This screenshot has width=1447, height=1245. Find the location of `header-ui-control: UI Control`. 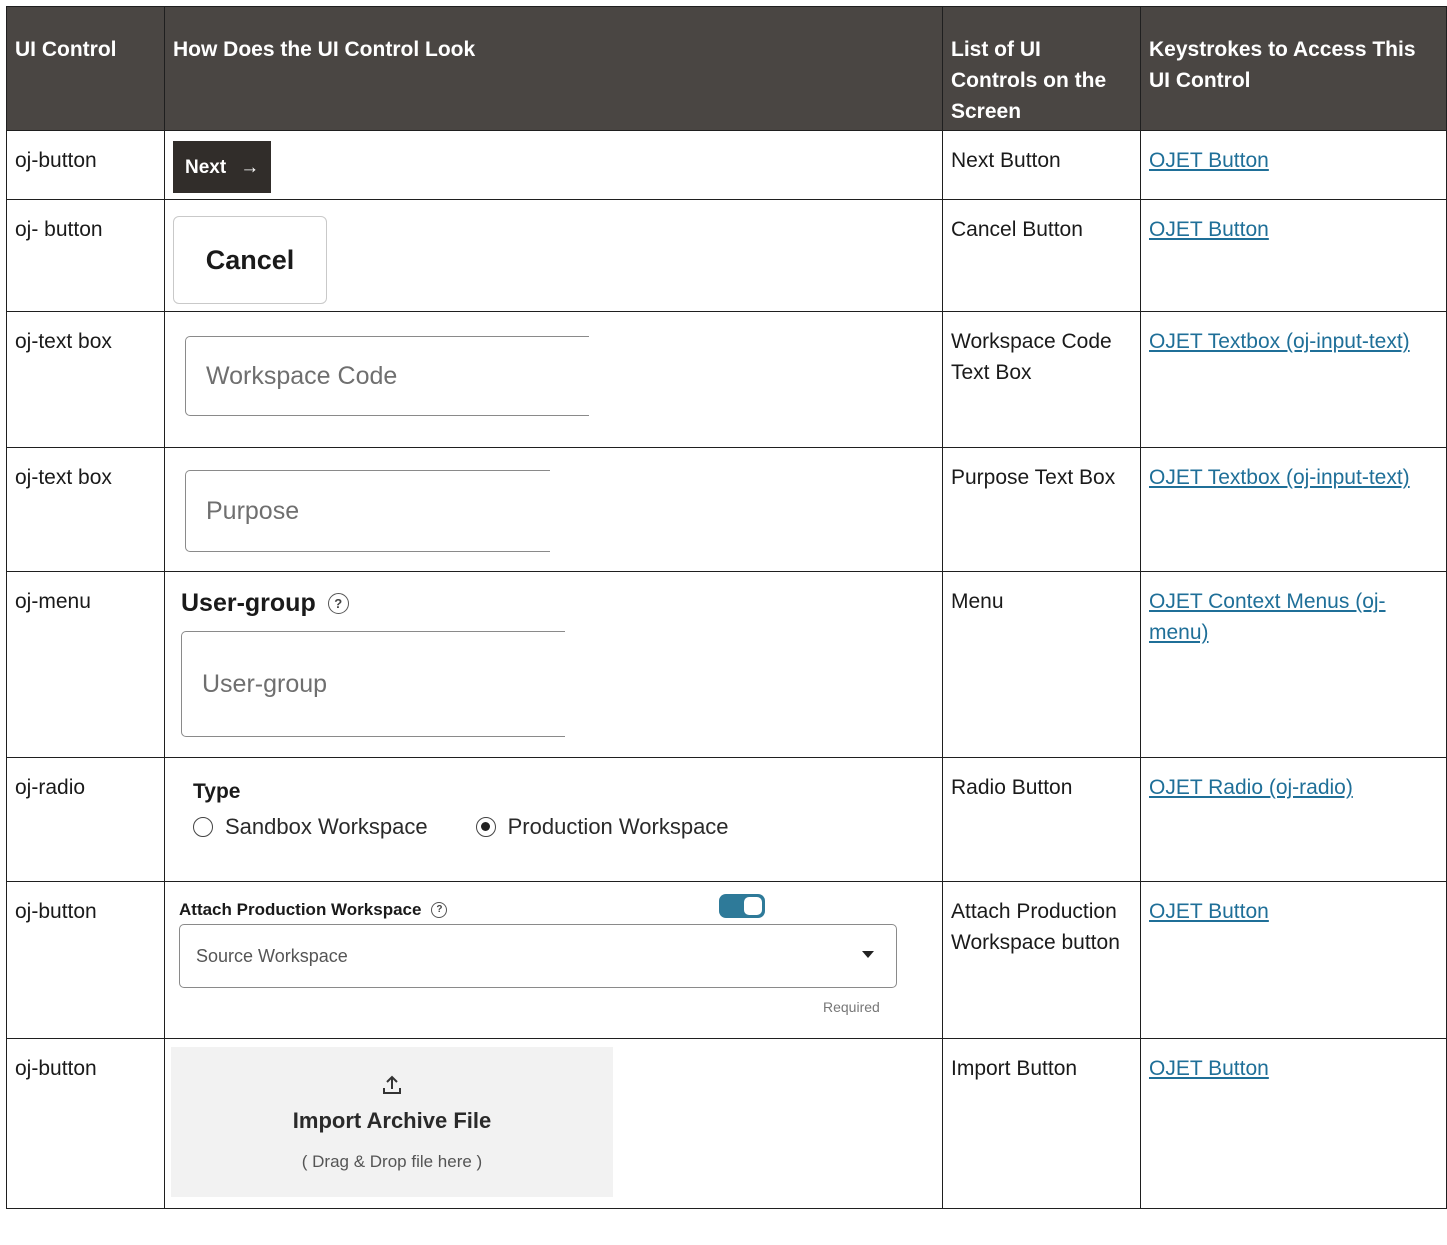

header-ui-control: UI Control is located at coordinates (85, 68).